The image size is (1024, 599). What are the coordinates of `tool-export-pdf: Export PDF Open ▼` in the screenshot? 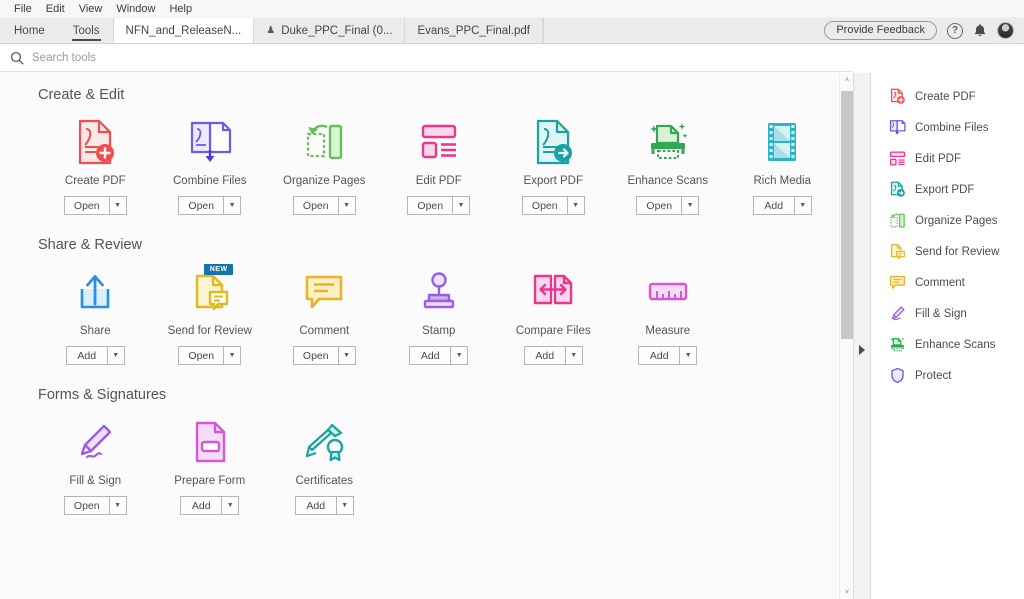 It's located at (553, 166).